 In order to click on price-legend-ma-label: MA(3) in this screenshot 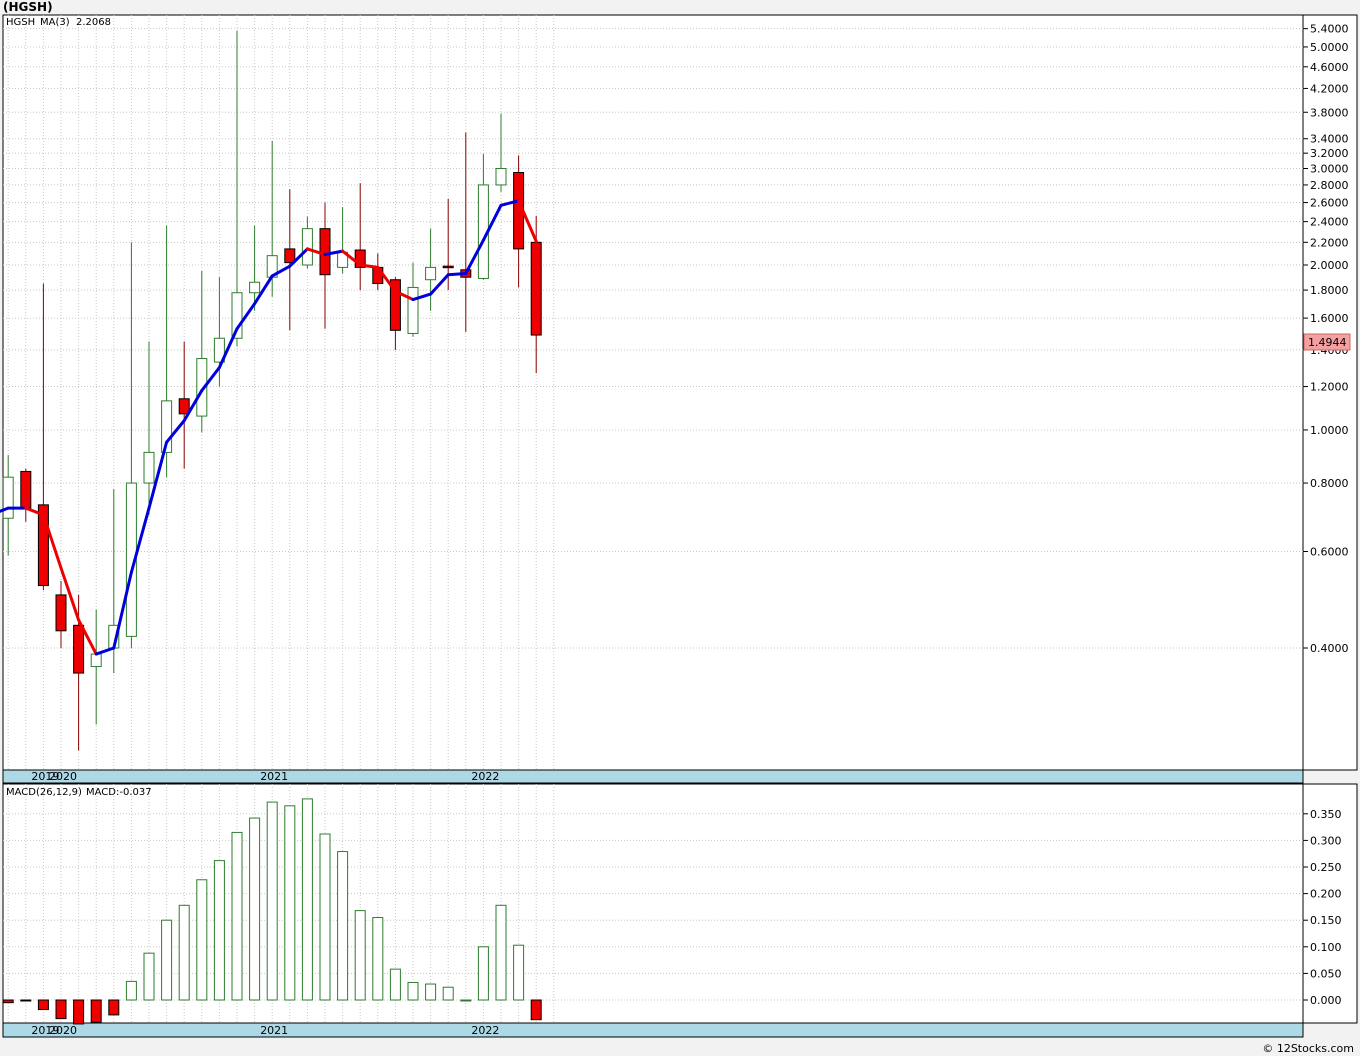, I will do `click(55, 22)`.